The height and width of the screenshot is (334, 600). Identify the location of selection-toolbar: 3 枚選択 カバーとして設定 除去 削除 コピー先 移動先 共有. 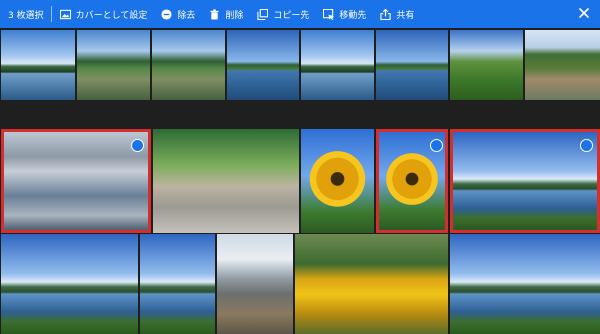
(300, 14).